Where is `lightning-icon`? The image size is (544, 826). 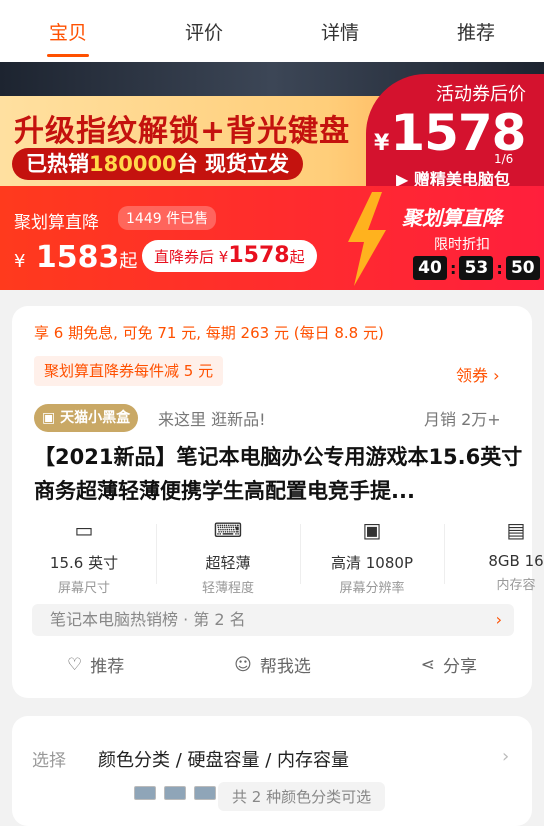 lightning-icon is located at coordinates (367, 239).